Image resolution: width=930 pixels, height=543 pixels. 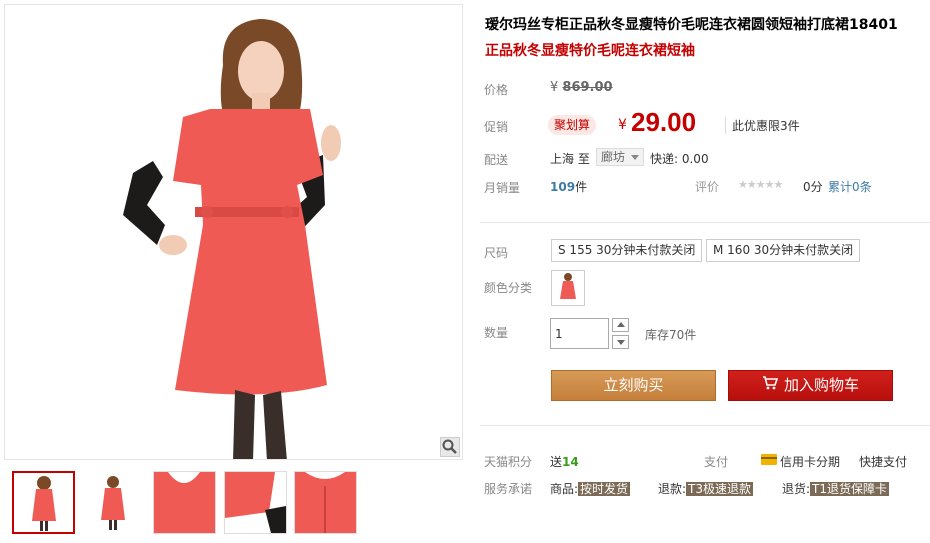 I want to click on points-value: 送14, so click(x=564, y=461).